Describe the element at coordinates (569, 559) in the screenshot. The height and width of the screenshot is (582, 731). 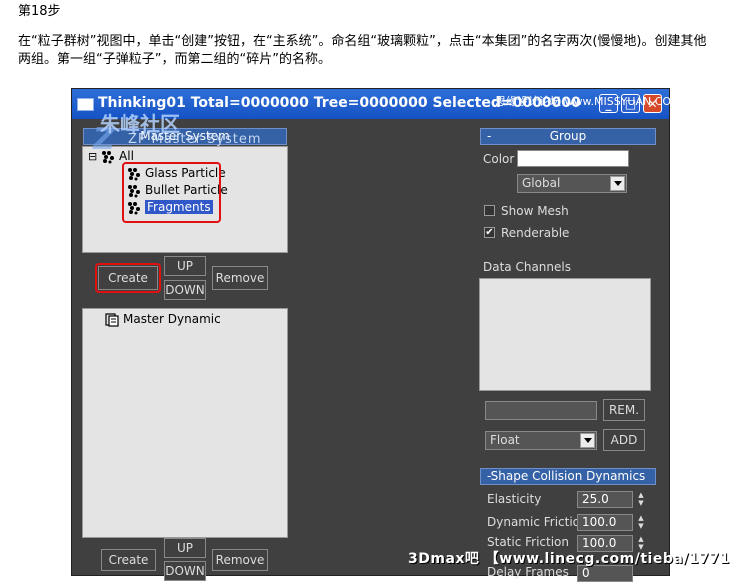
I see `linecg-watermark: 3Dmax吧 【www.linecg.com/tieba/1771】` at that location.